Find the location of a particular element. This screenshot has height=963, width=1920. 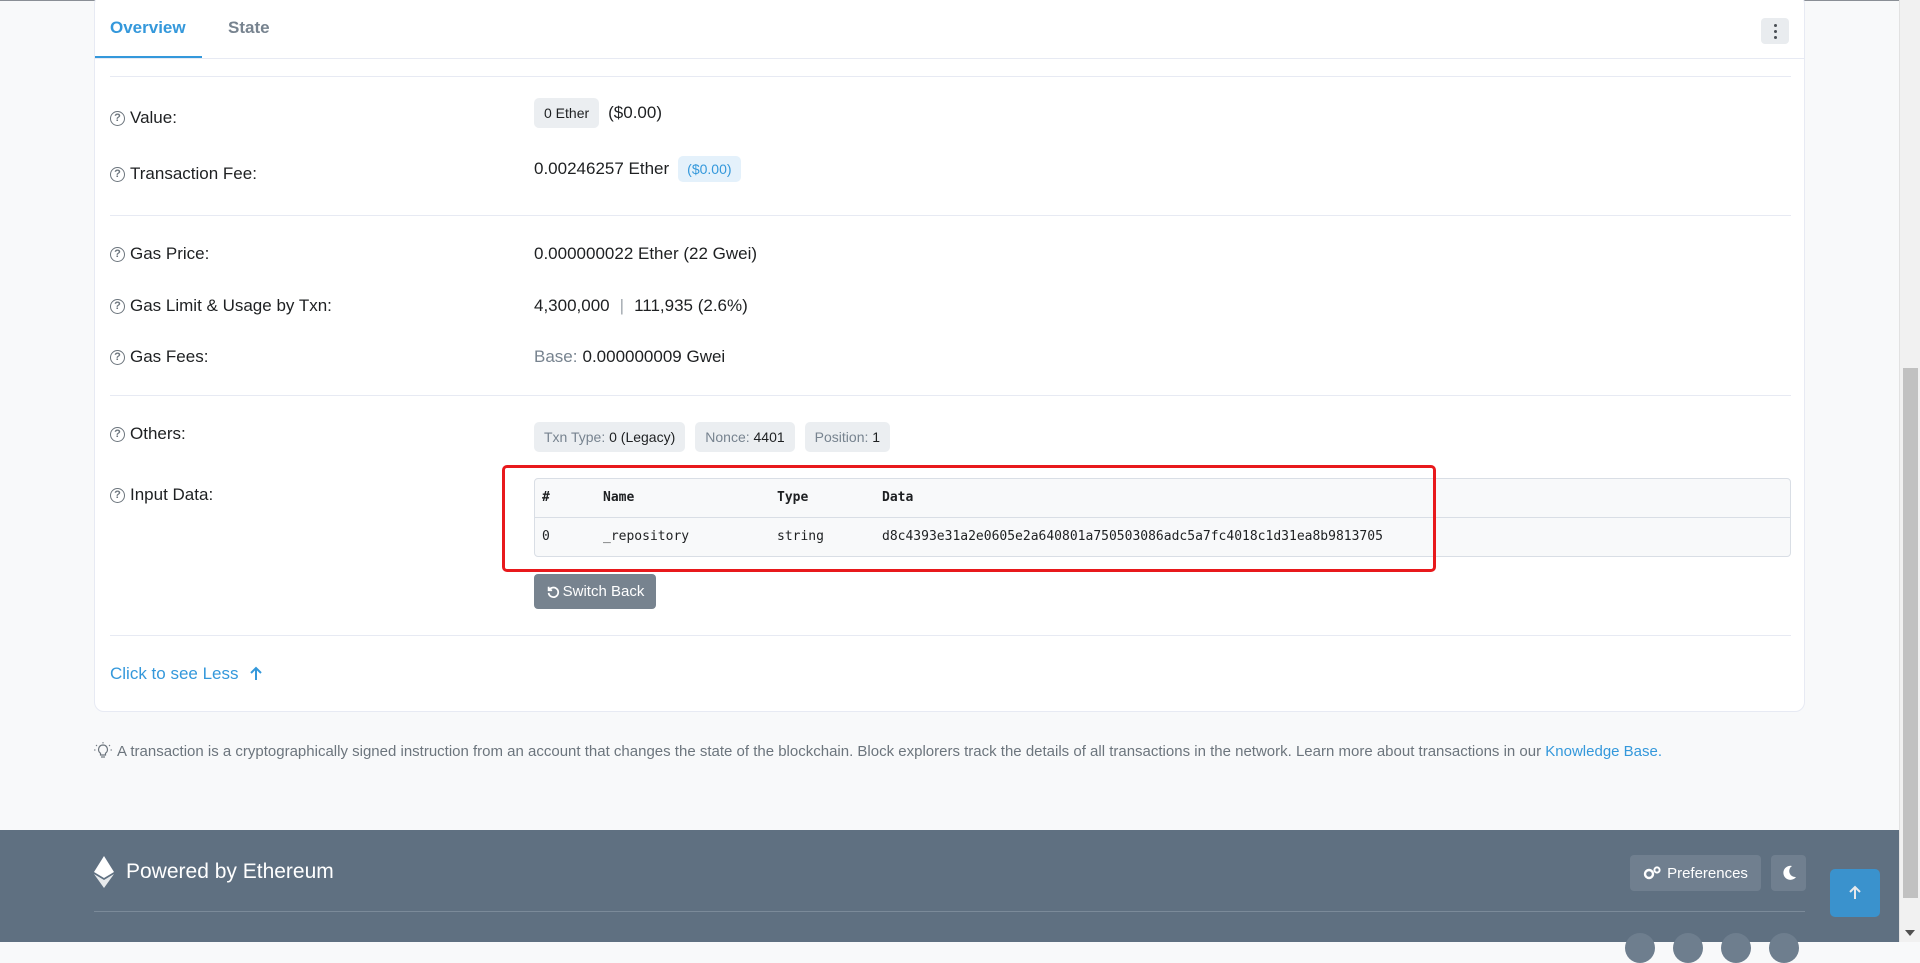

value-label: ? Value: is located at coordinates (143, 118).